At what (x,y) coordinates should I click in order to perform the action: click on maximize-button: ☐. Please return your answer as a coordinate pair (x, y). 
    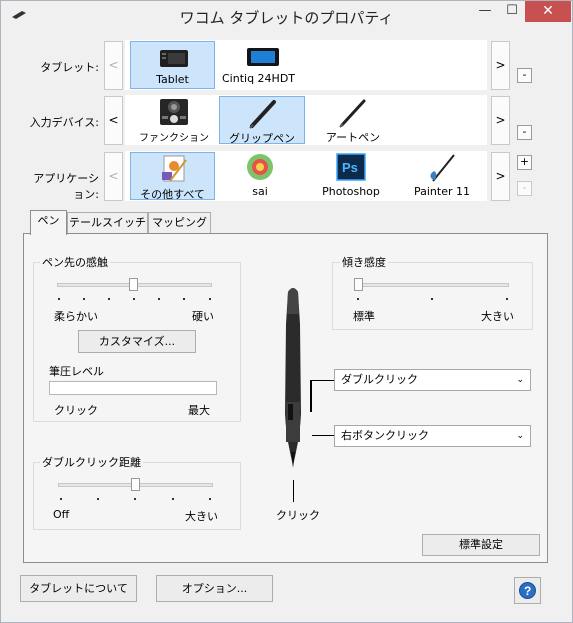
    Looking at the image, I should click on (512, 11).